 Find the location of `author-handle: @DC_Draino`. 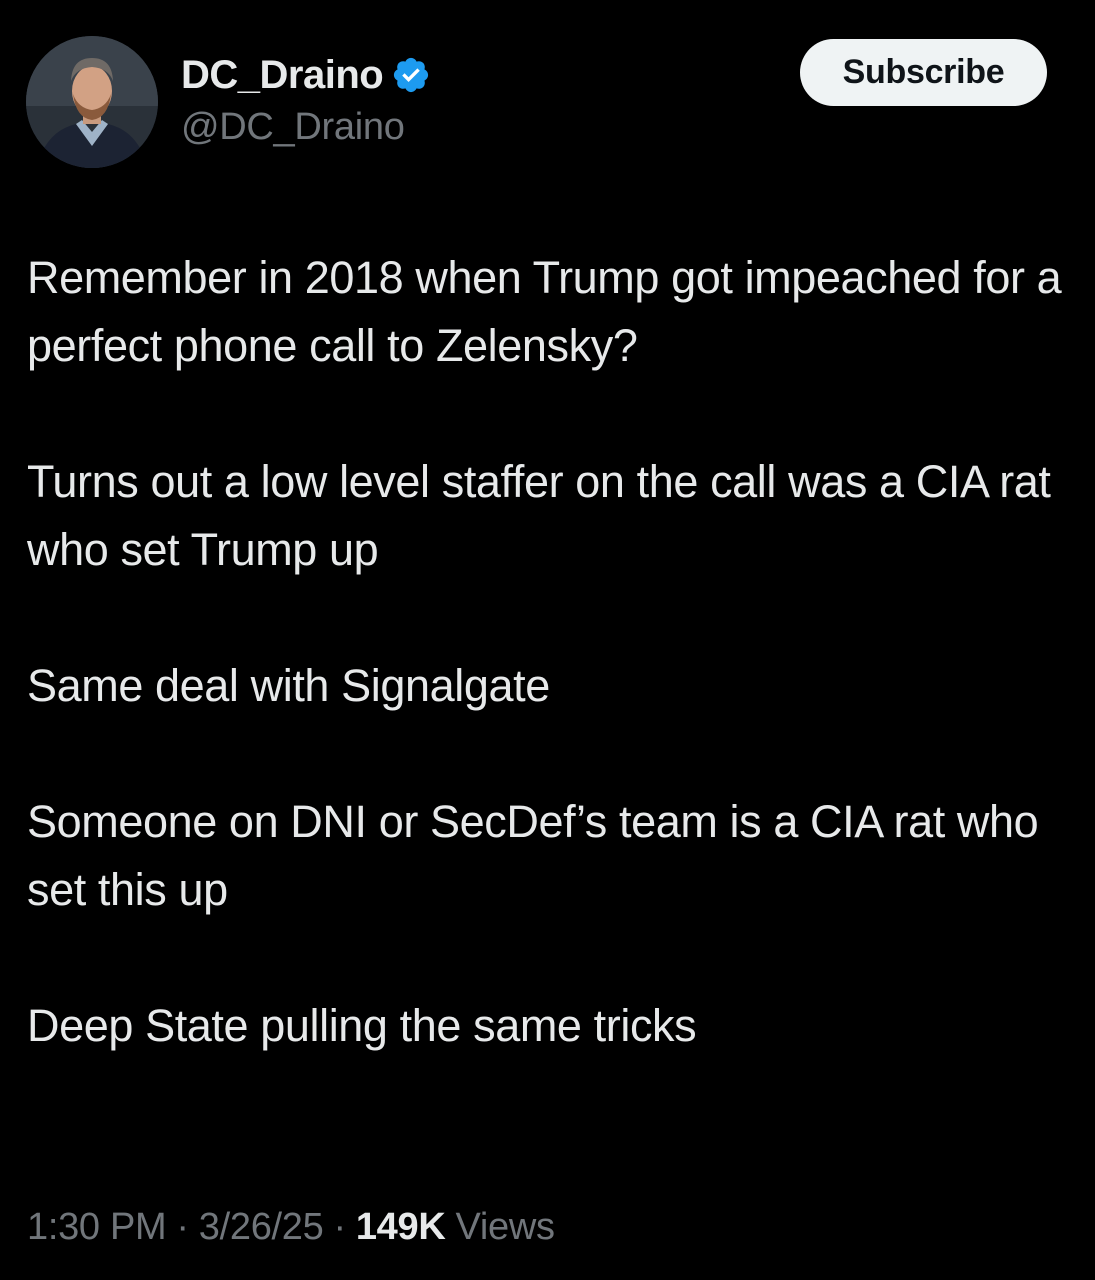

author-handle: @DC_Draino is located at coordinates (293, 127).